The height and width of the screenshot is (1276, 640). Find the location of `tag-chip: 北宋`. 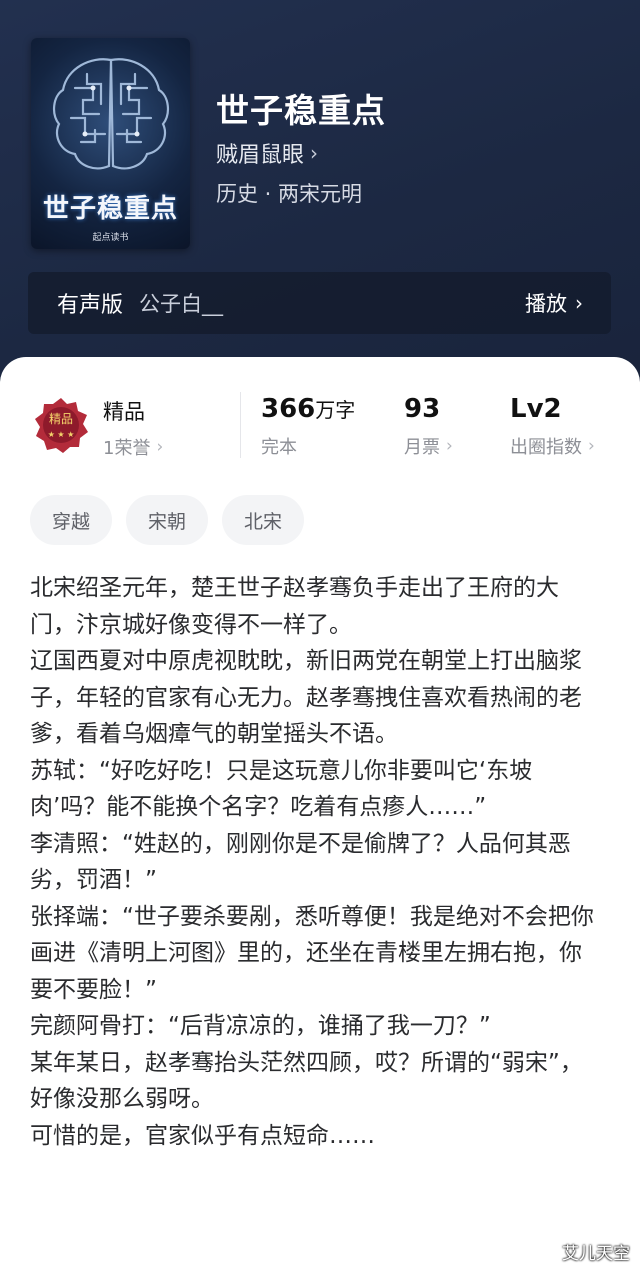

tag-chip: 北宋 is located at coordinates (263, 520).